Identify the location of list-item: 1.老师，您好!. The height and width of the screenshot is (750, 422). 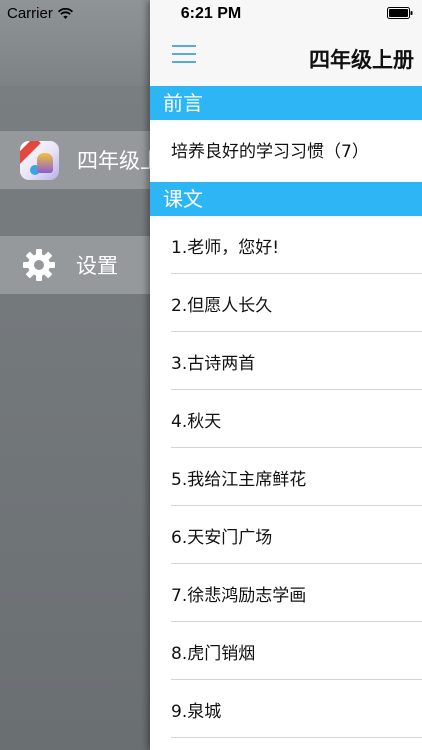
(286, 245).